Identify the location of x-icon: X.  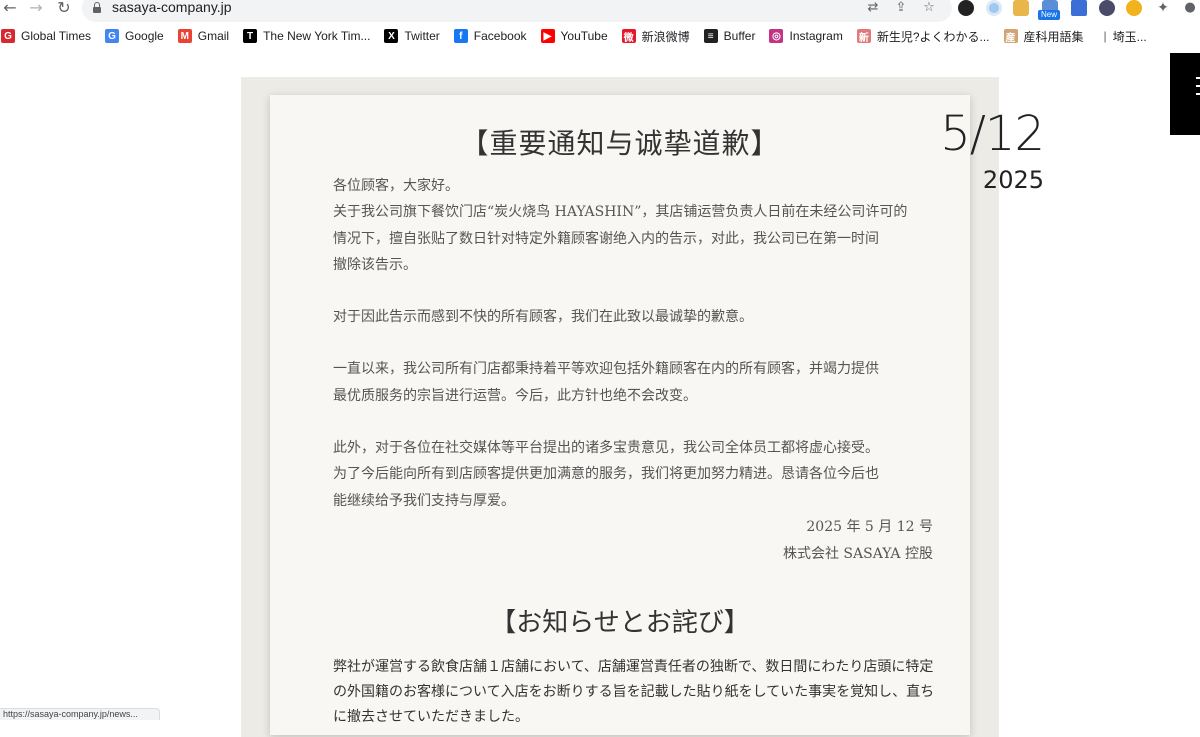
(391, 36).